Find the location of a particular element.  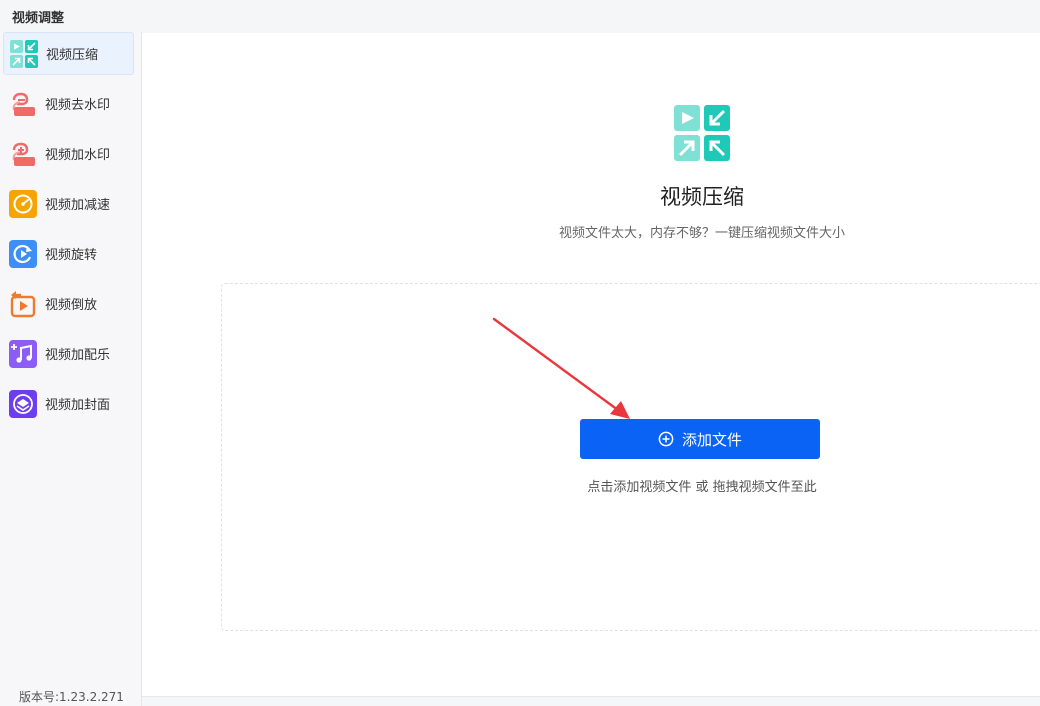

sidebar-item-label: 视频加减速 is located at coordinates (78, 205).